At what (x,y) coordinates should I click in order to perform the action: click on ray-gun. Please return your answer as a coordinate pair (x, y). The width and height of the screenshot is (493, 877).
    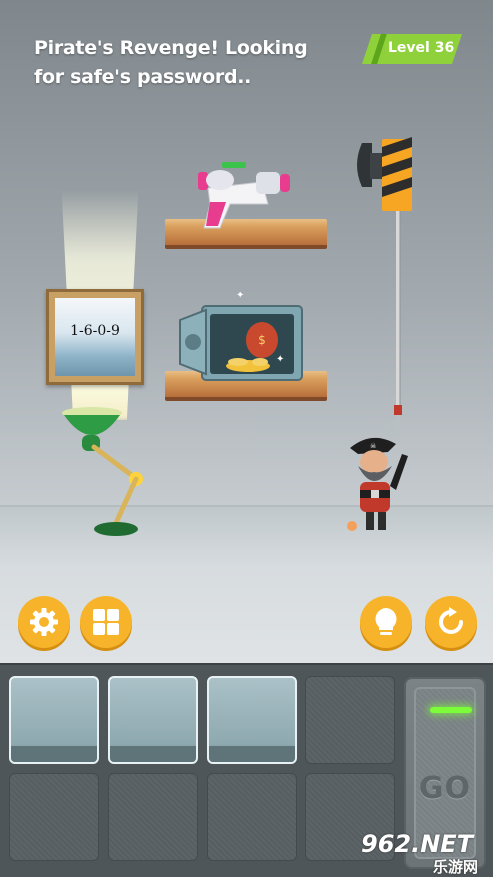
    Looking at the image, I should click on (245, 196).